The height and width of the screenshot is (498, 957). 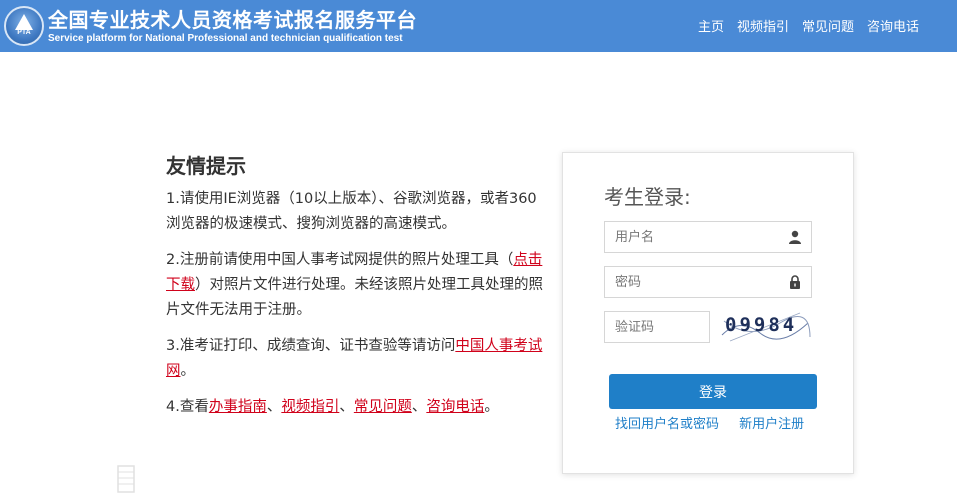 What do you see at coordinates (24, 22) in the screenshot?
I see `logo-triangle-icon` at bounding box center [24, 22].